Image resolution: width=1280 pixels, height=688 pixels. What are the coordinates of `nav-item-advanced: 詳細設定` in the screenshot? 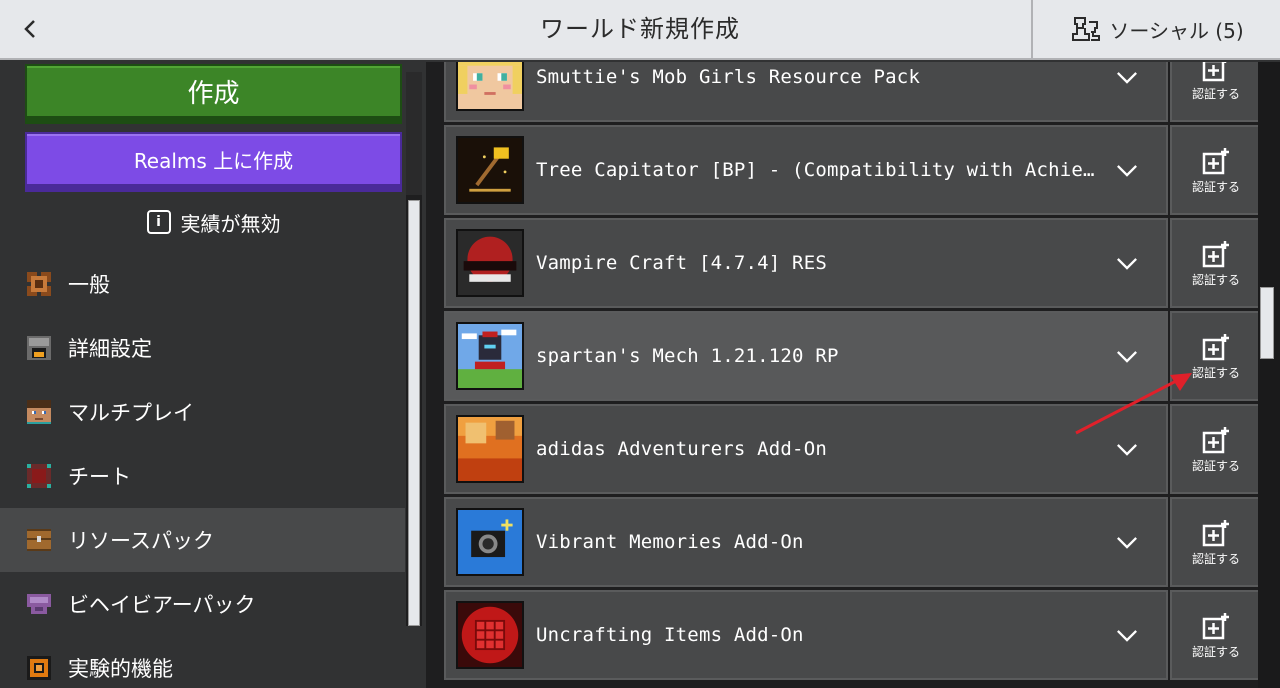 It's located at (202, 348).